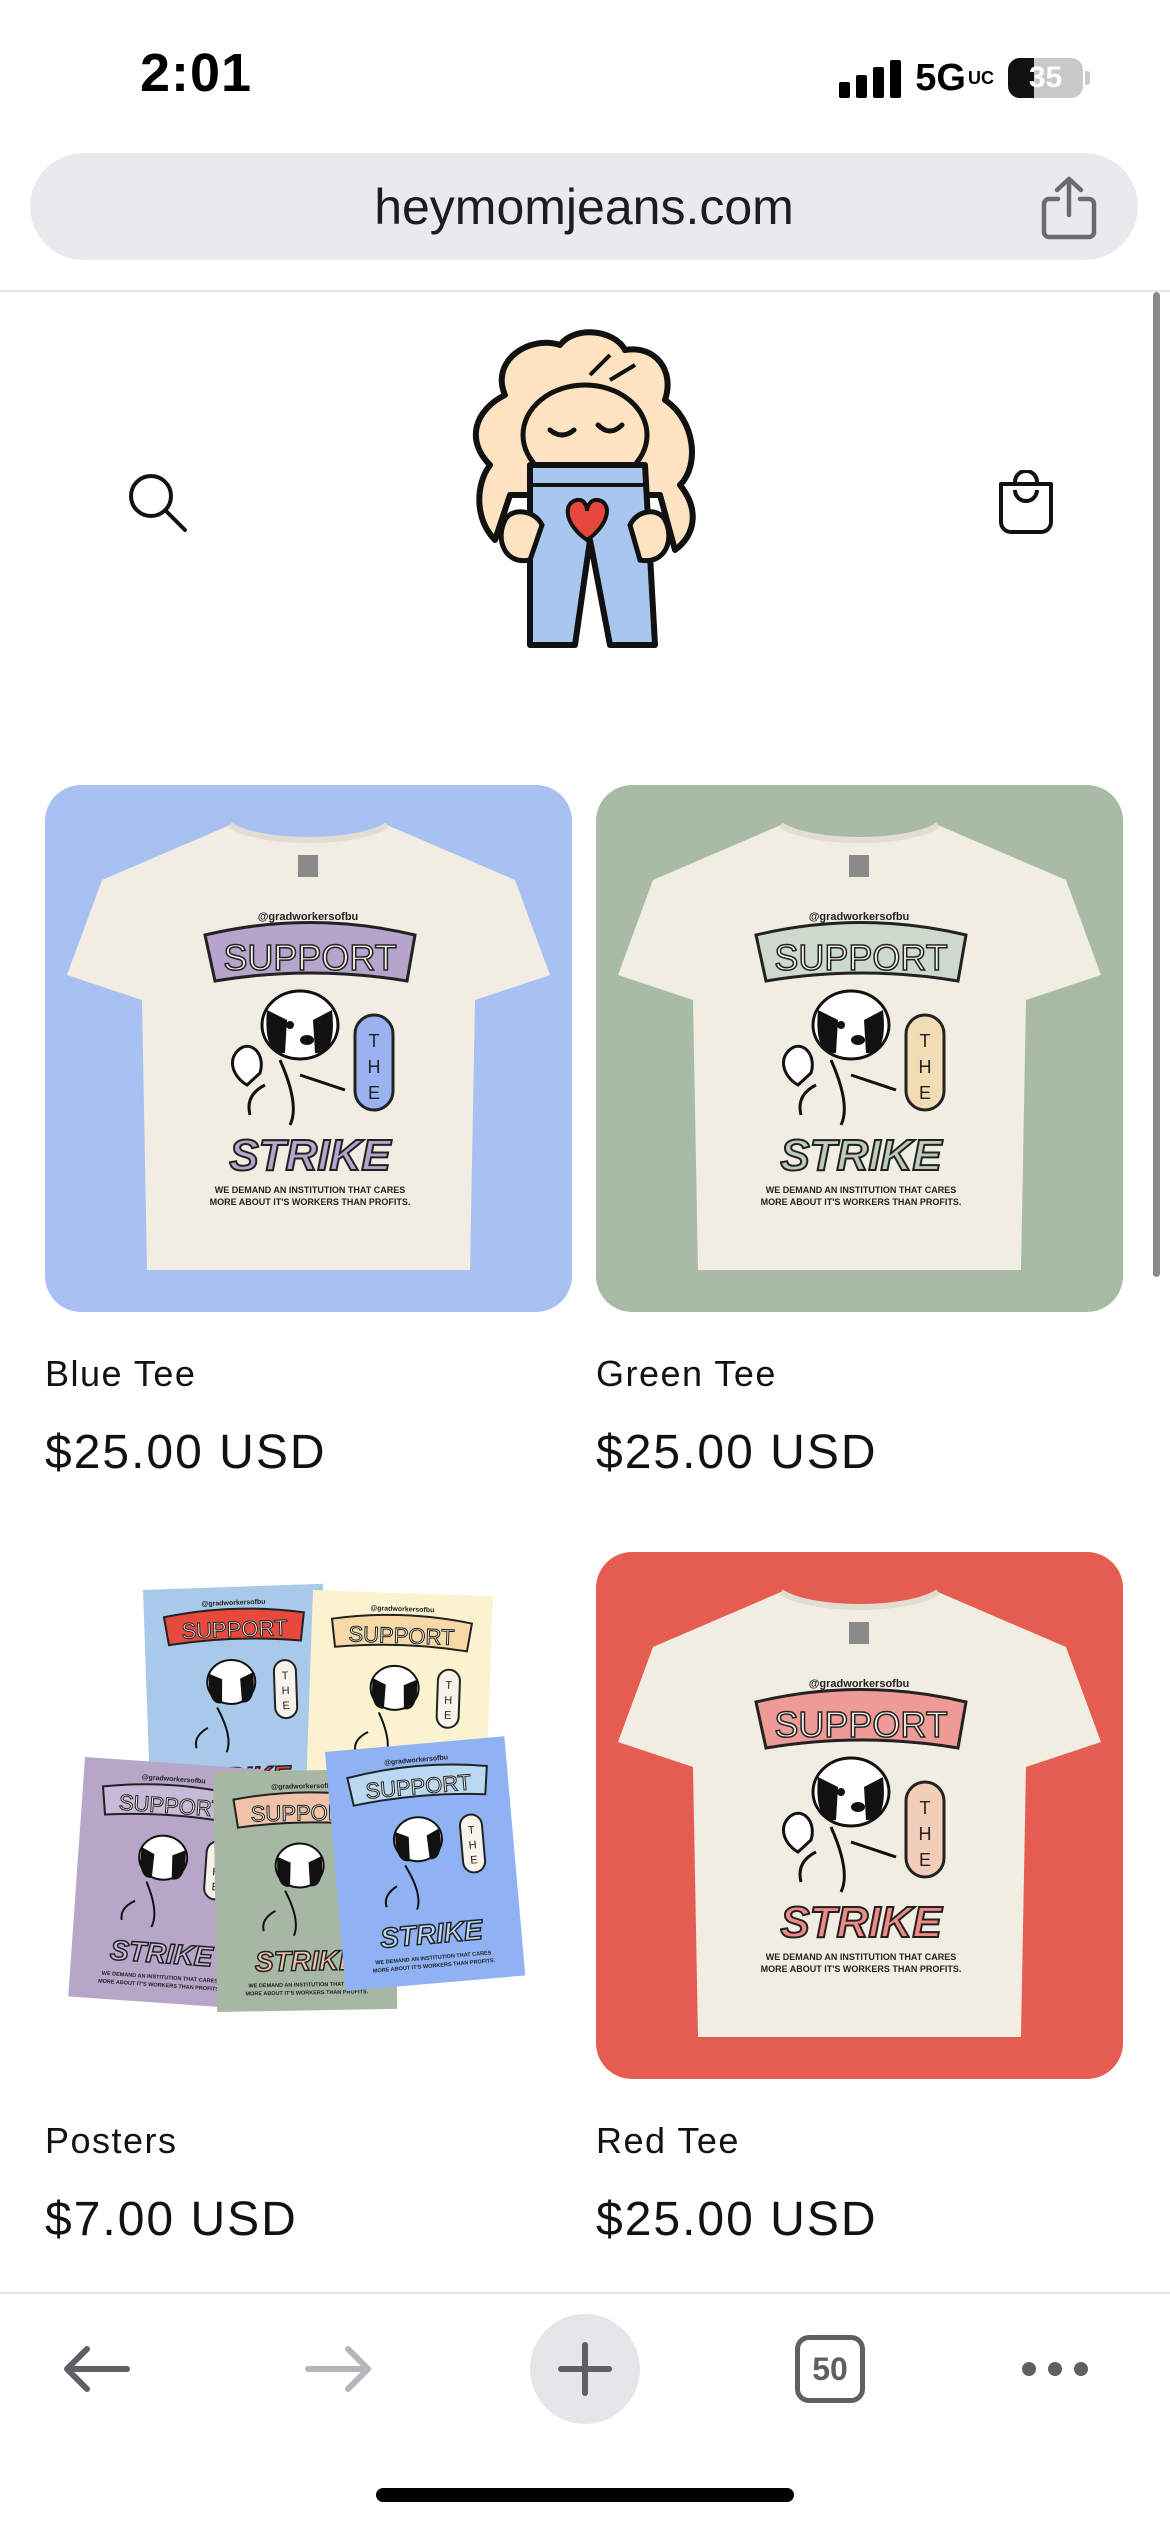  What do you see at coordinates (981, 78) in the screenshot?
I see `network-suffix: UC` at bounding box center [981, 78].